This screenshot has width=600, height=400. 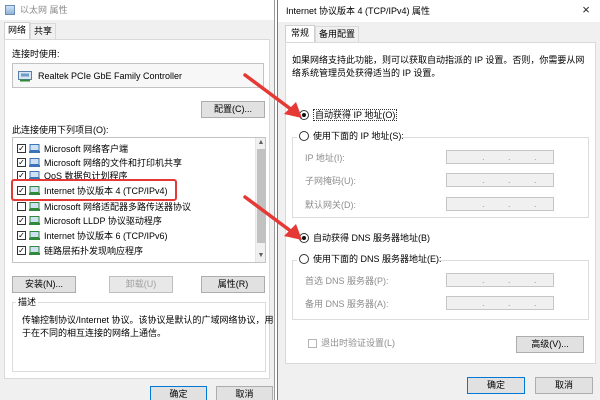 I want to click on description-text-line-2: 于在不同的相互连接的网络上通信。, so click(x=94, y=333).